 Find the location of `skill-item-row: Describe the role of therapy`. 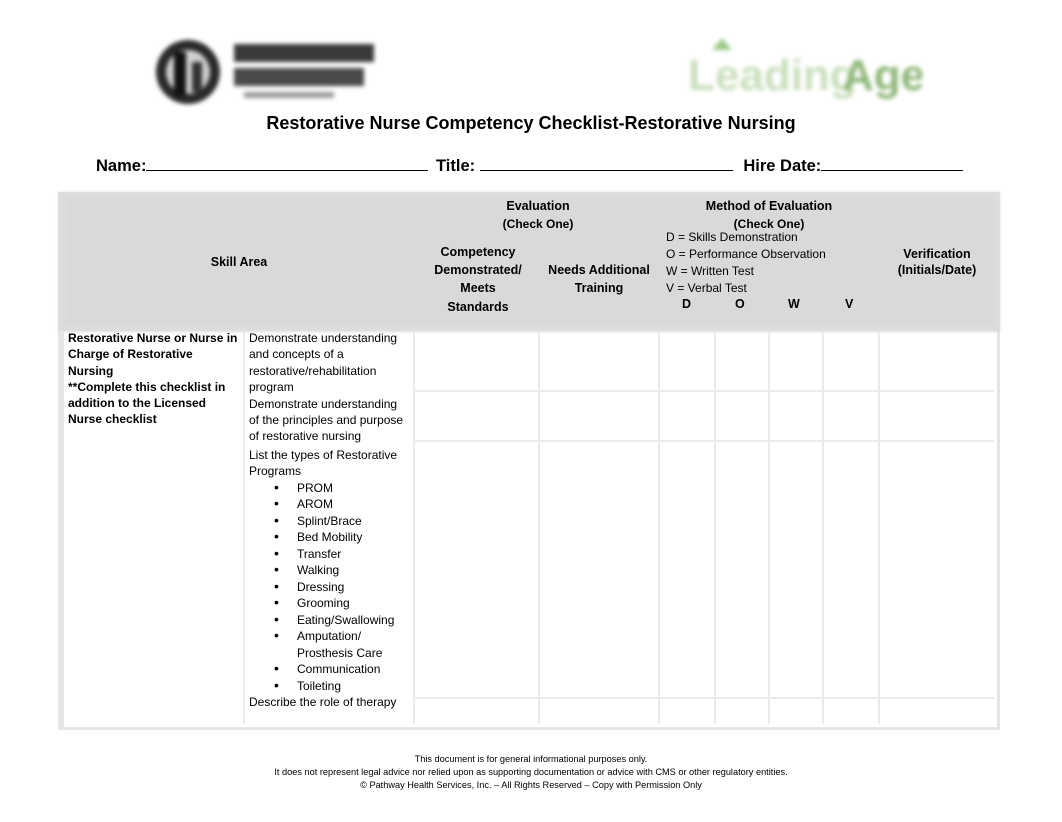

skill-item-row: Describe the role of therapy is located at coordinates (334, 702).